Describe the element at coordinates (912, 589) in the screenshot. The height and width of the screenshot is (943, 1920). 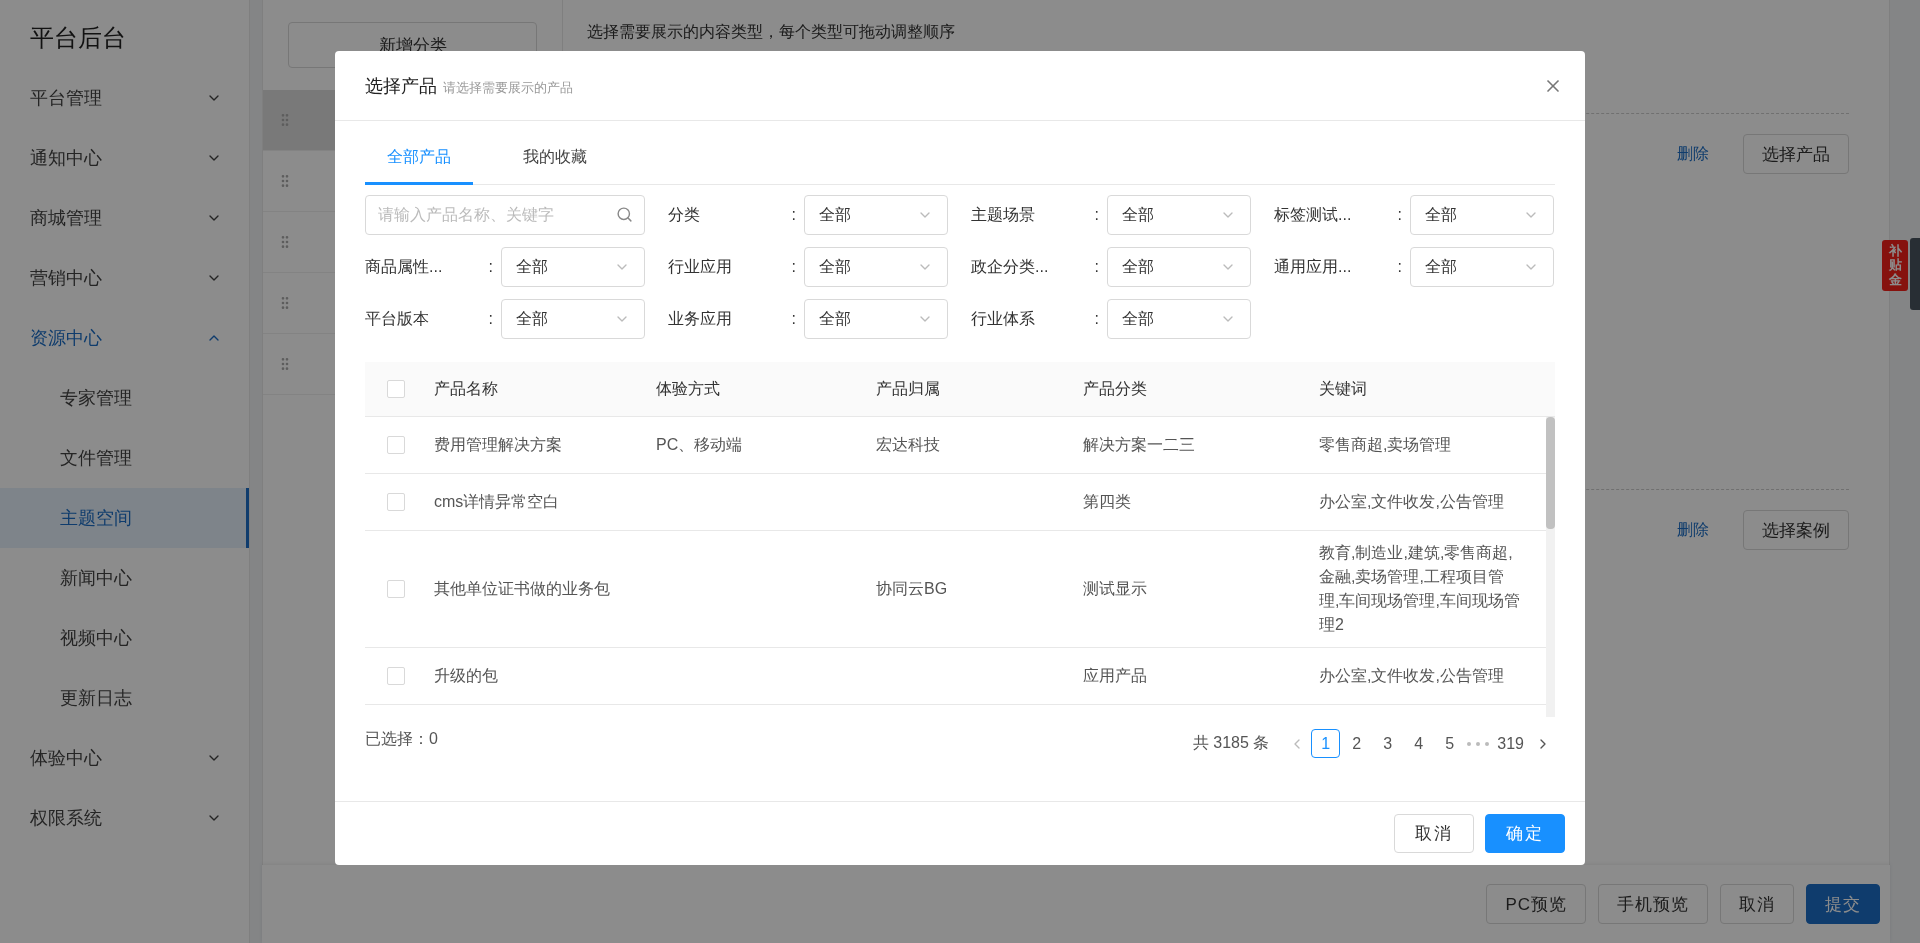
I see `table-cell-text: 协同云BG` at that location.